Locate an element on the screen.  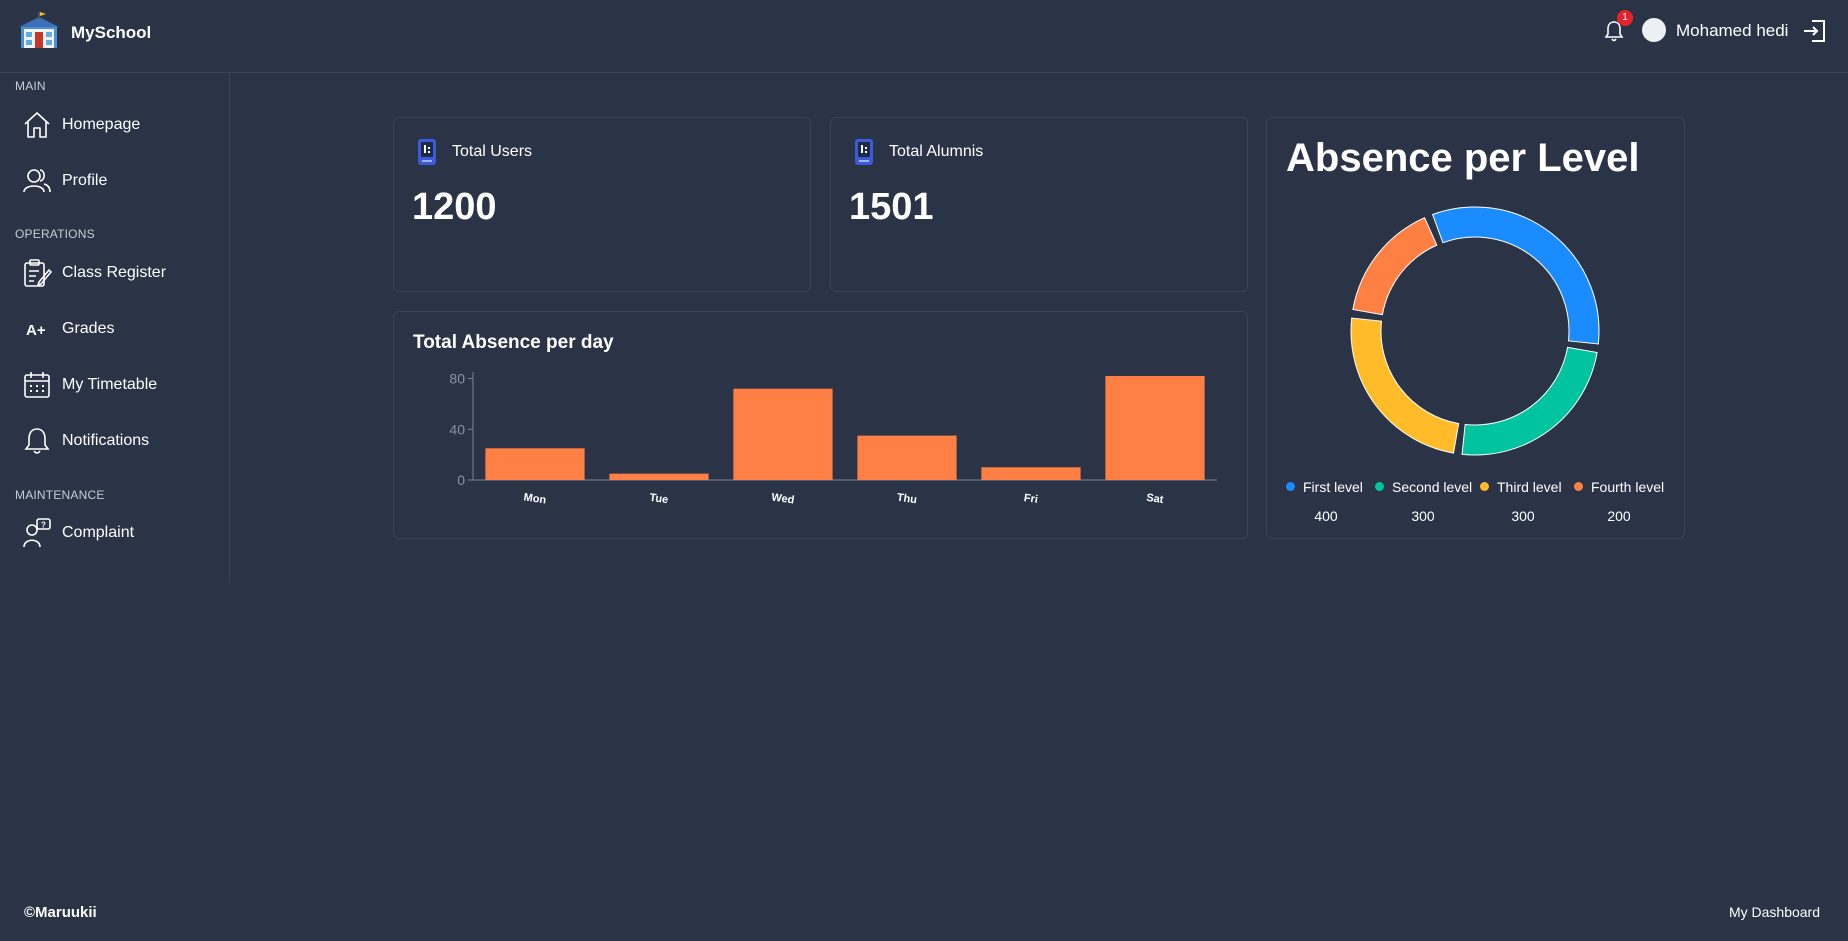
x-tick-label: Thu is located at coordinates (907, 499).